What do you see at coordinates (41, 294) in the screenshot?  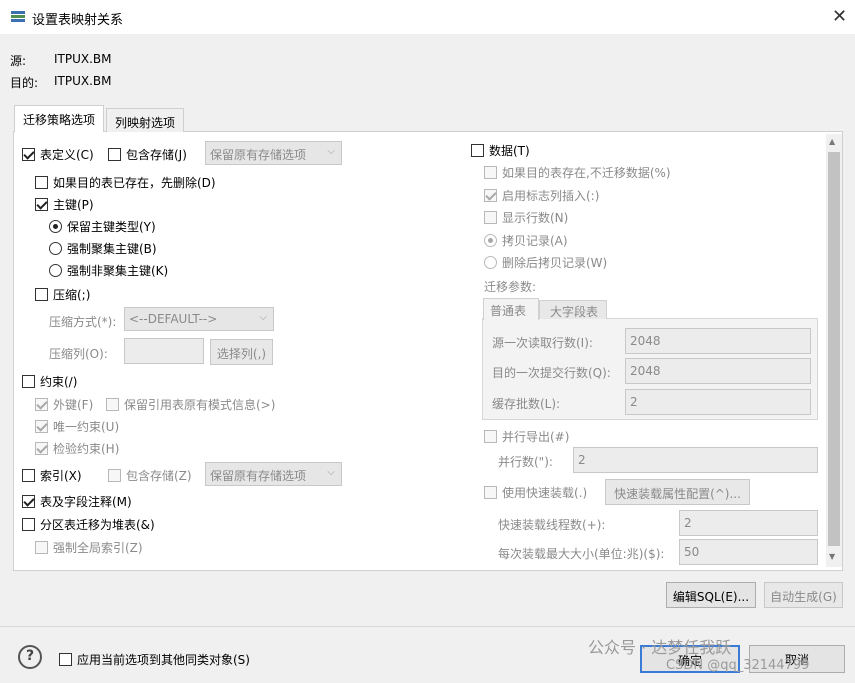 I see `compress-checkbox` at bounding box center [41, 294].